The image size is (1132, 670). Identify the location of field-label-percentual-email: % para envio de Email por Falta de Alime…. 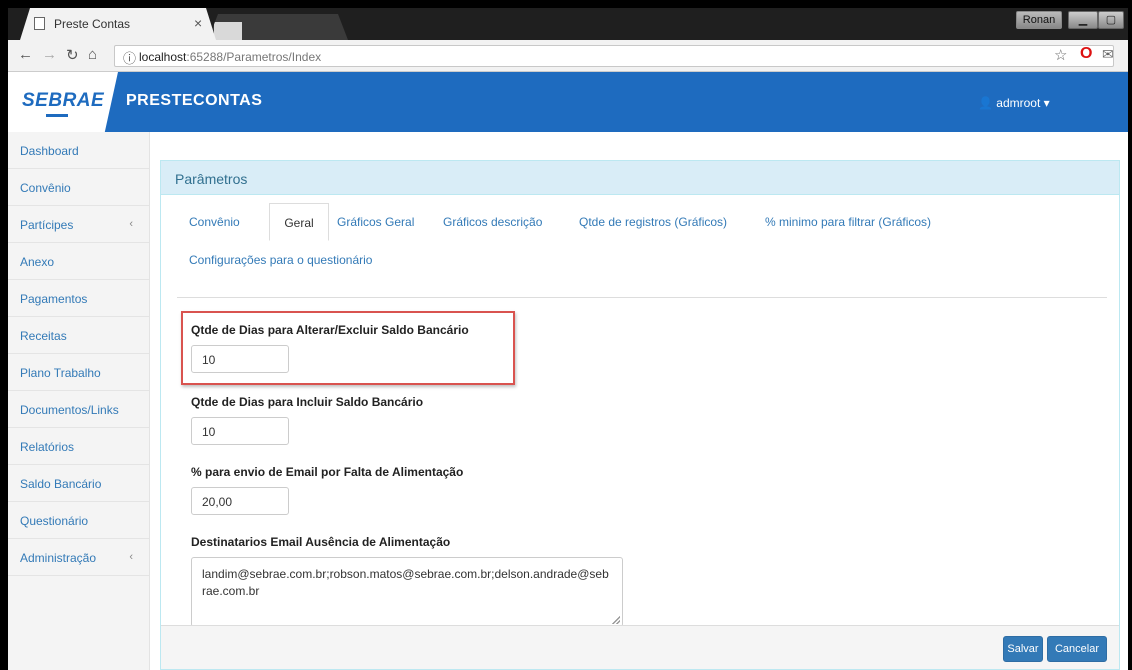
(327, 472).